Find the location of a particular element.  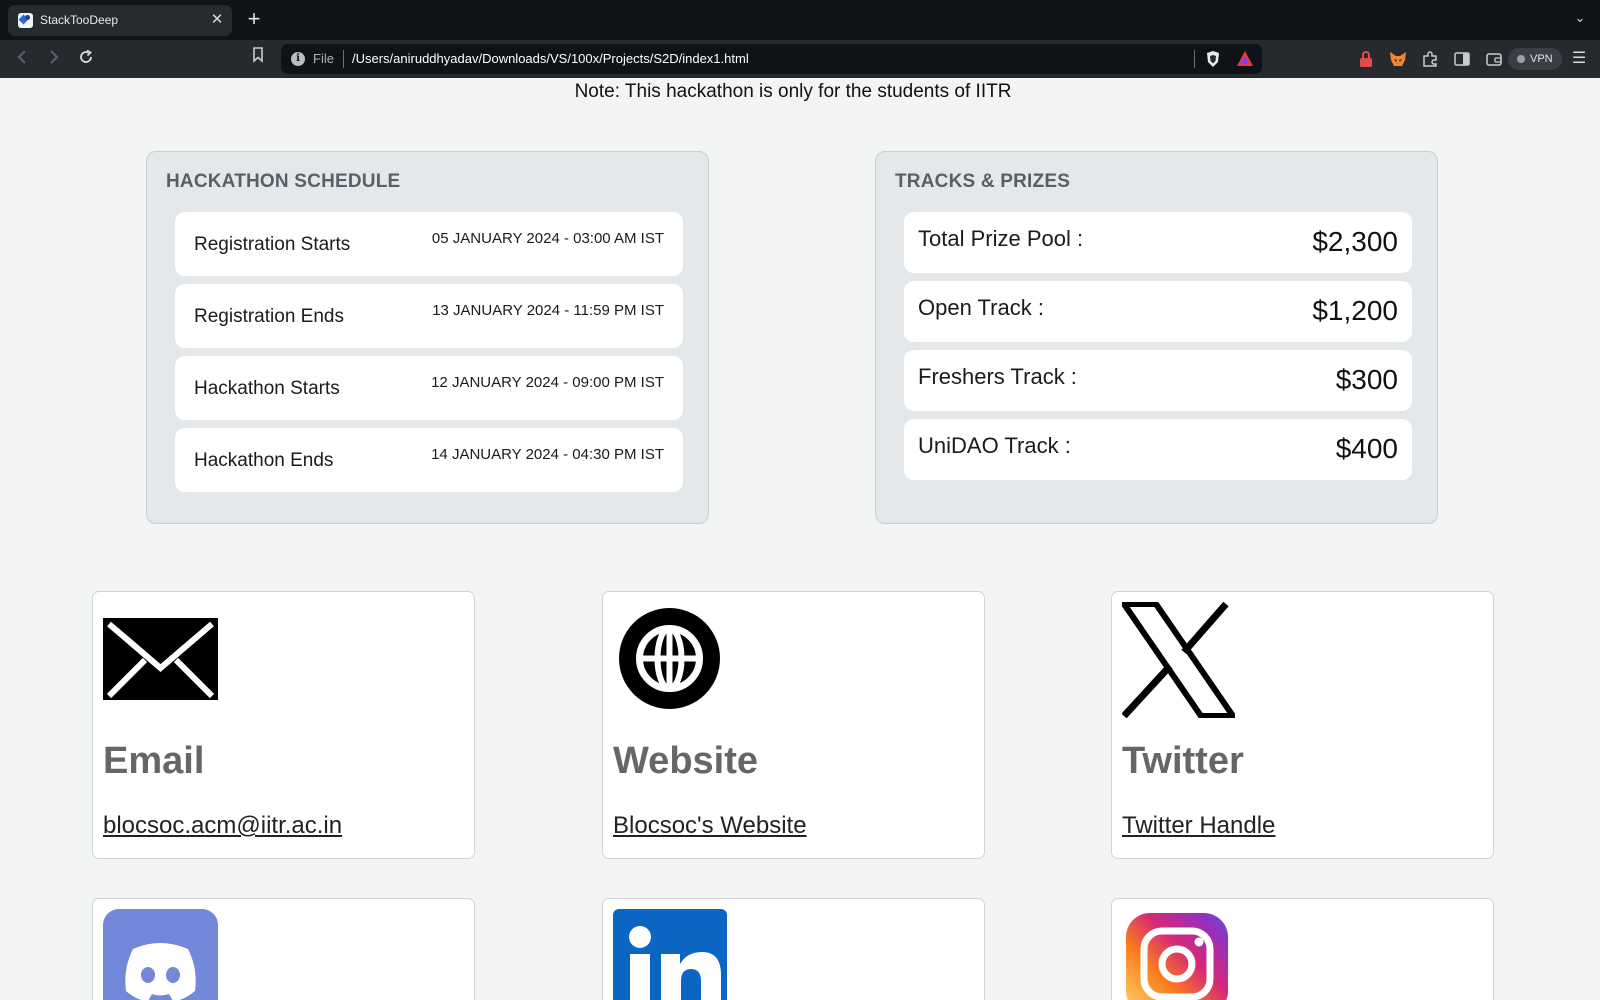

reload-icon is located at coordinates (86, 56).